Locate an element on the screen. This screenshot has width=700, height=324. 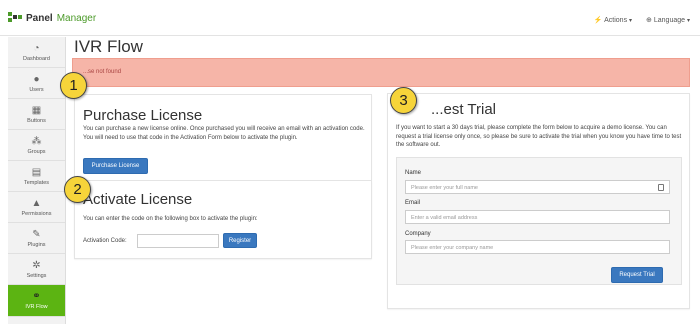
purchase-license-button: Purchase License is located at coordinates (115, 166).